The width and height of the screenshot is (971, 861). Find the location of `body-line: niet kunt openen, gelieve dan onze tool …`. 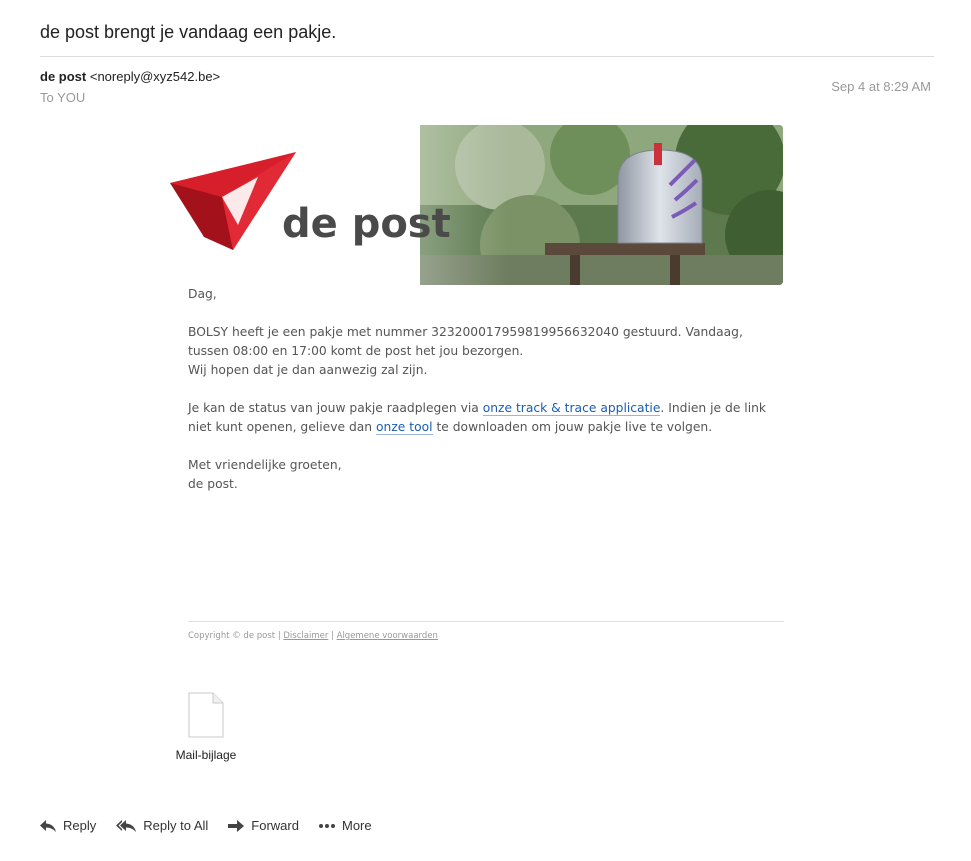

body-line: niet kunt openen, gelieve dan onze tool … is located at coordinates (488, 427).